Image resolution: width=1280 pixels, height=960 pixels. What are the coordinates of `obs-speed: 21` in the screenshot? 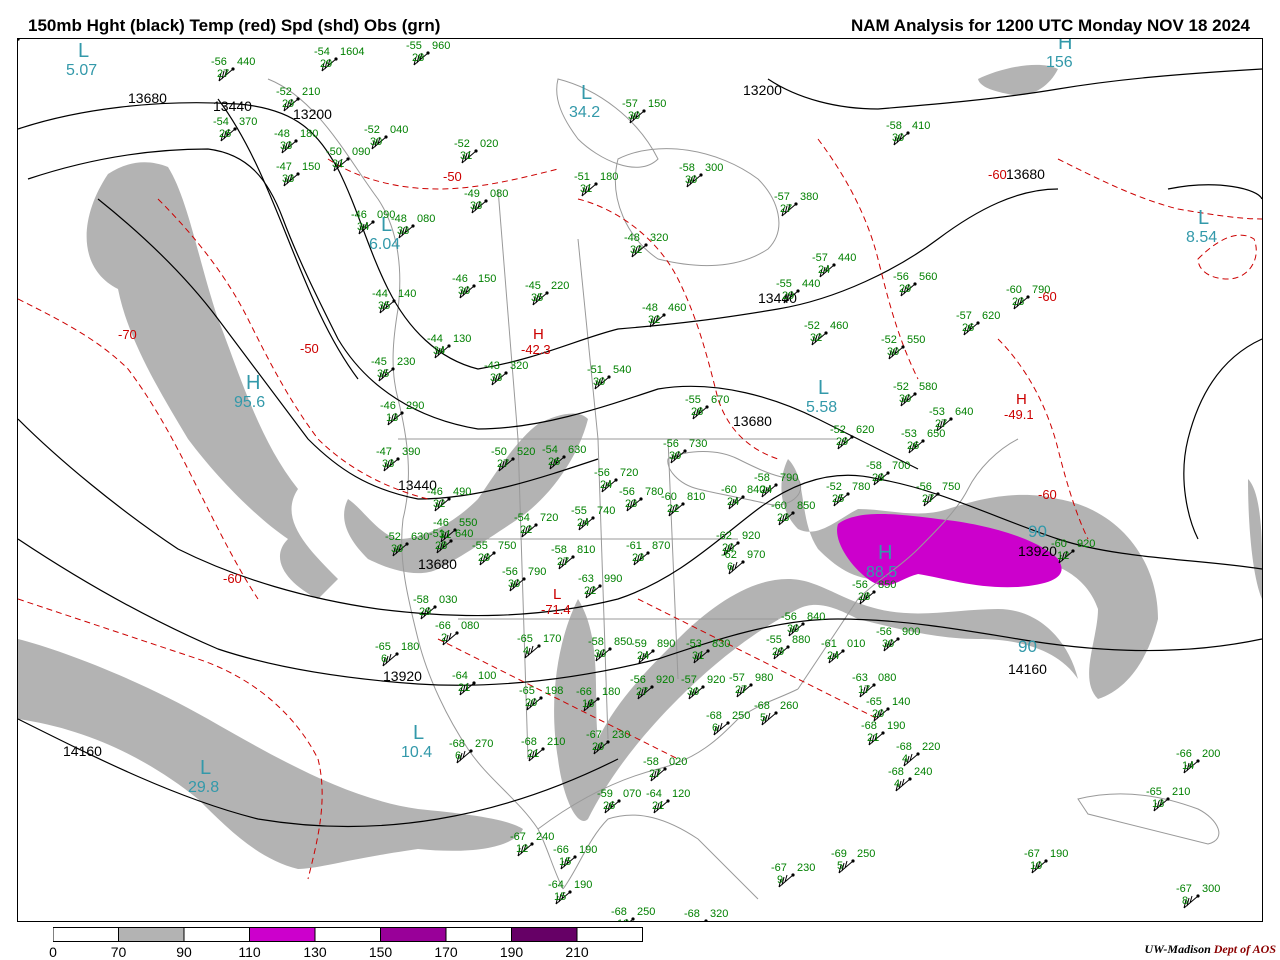 It's located at (464, 688).